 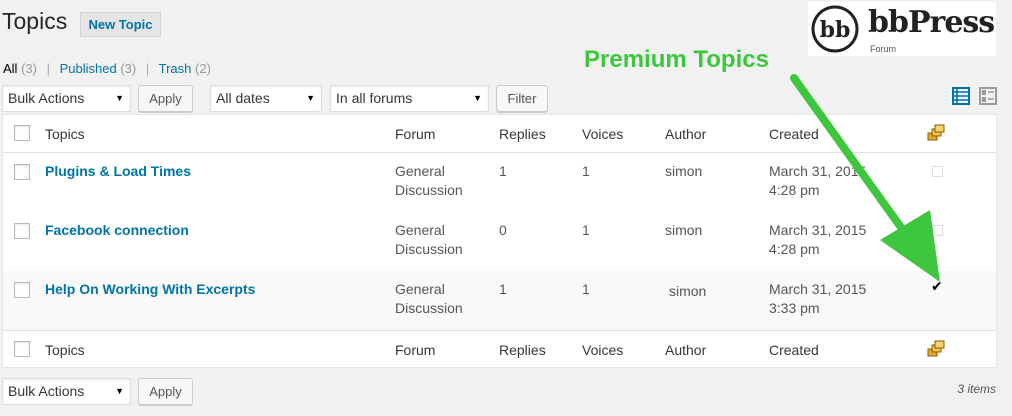 What do you see at coordinates (686, 134) in the screenshot?
I see `column-header-author: Author` at bounding box center [686, 134].